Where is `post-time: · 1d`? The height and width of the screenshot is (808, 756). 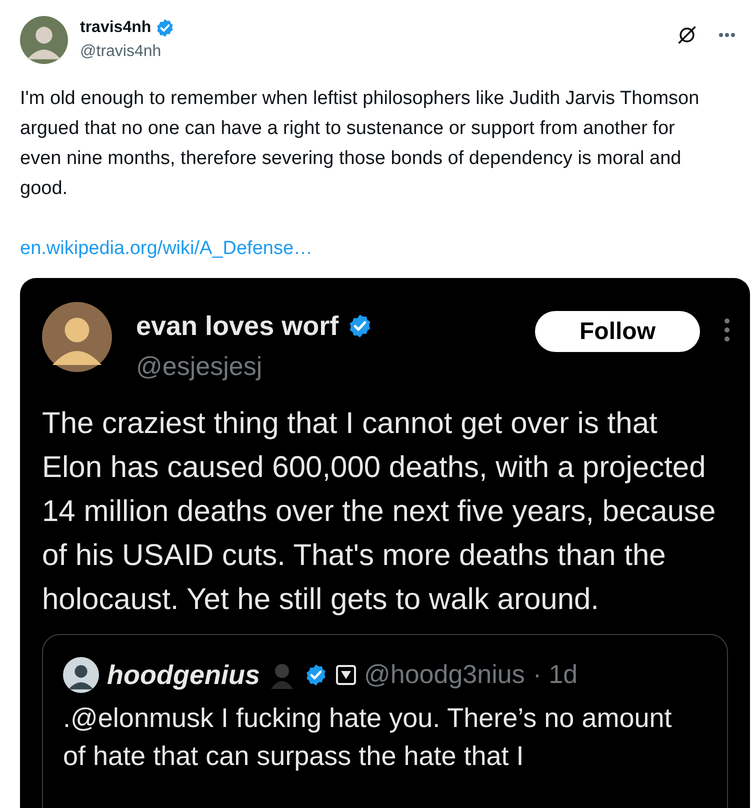 post-time: · 1d is located at coordinates (555, 675).